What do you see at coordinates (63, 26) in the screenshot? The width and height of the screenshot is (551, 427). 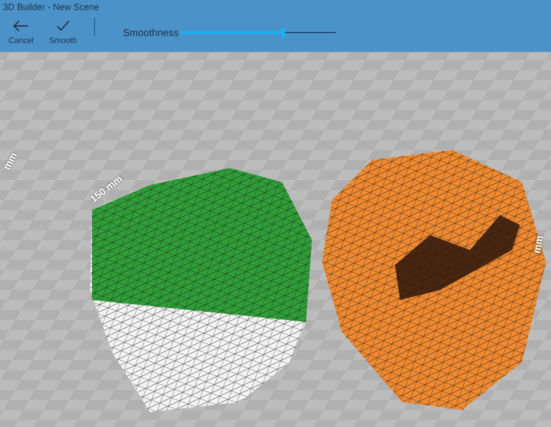 I see `checkmark-icon` at bounding box center [63, 26].